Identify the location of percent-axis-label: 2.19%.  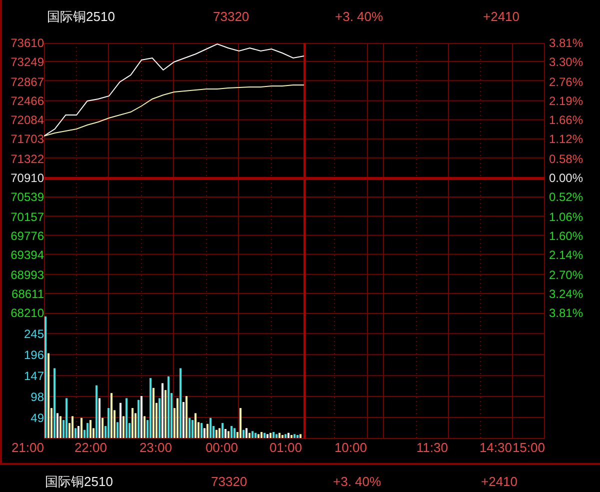
(566, 101).